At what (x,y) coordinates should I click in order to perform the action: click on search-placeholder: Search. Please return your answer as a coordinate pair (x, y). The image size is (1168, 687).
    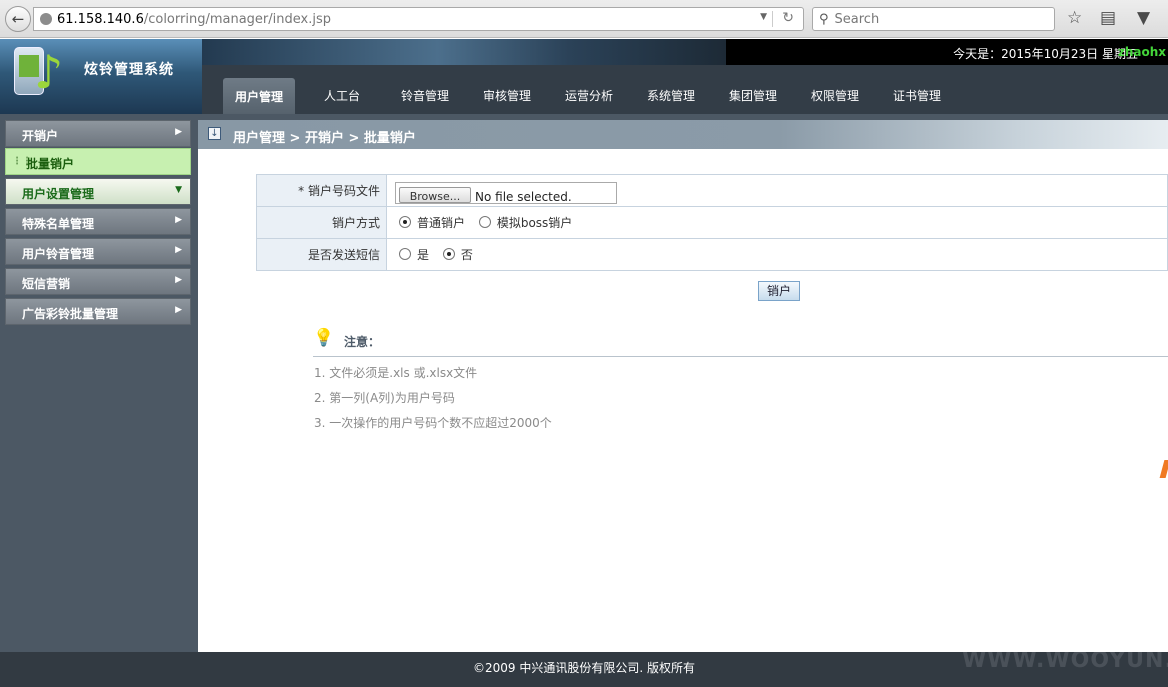
    Looking at the image, I should click on (857, 19).